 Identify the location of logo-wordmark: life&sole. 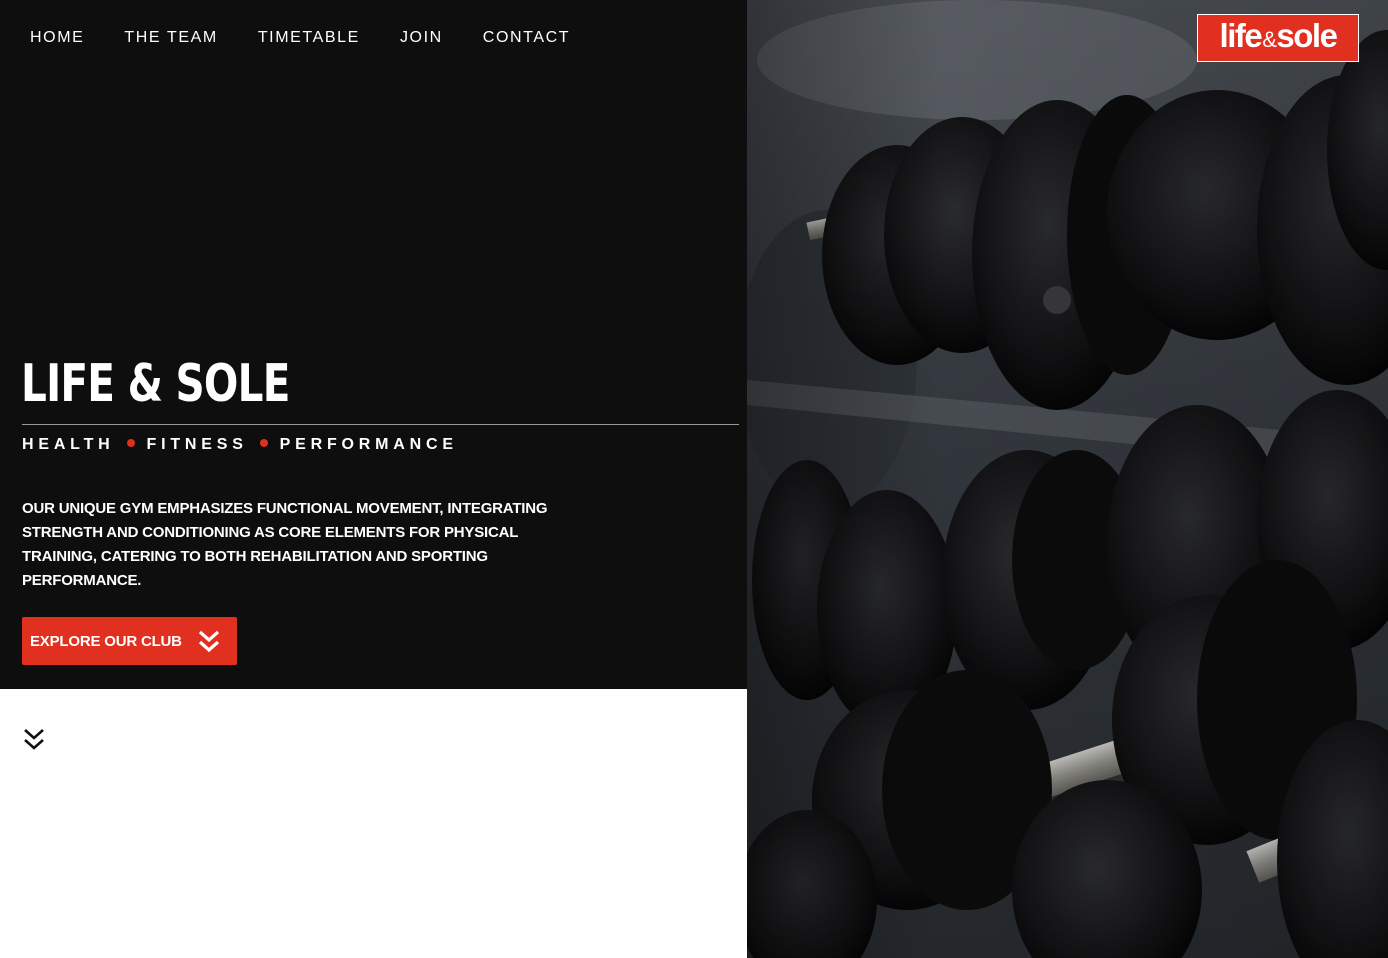
(1278, 35).